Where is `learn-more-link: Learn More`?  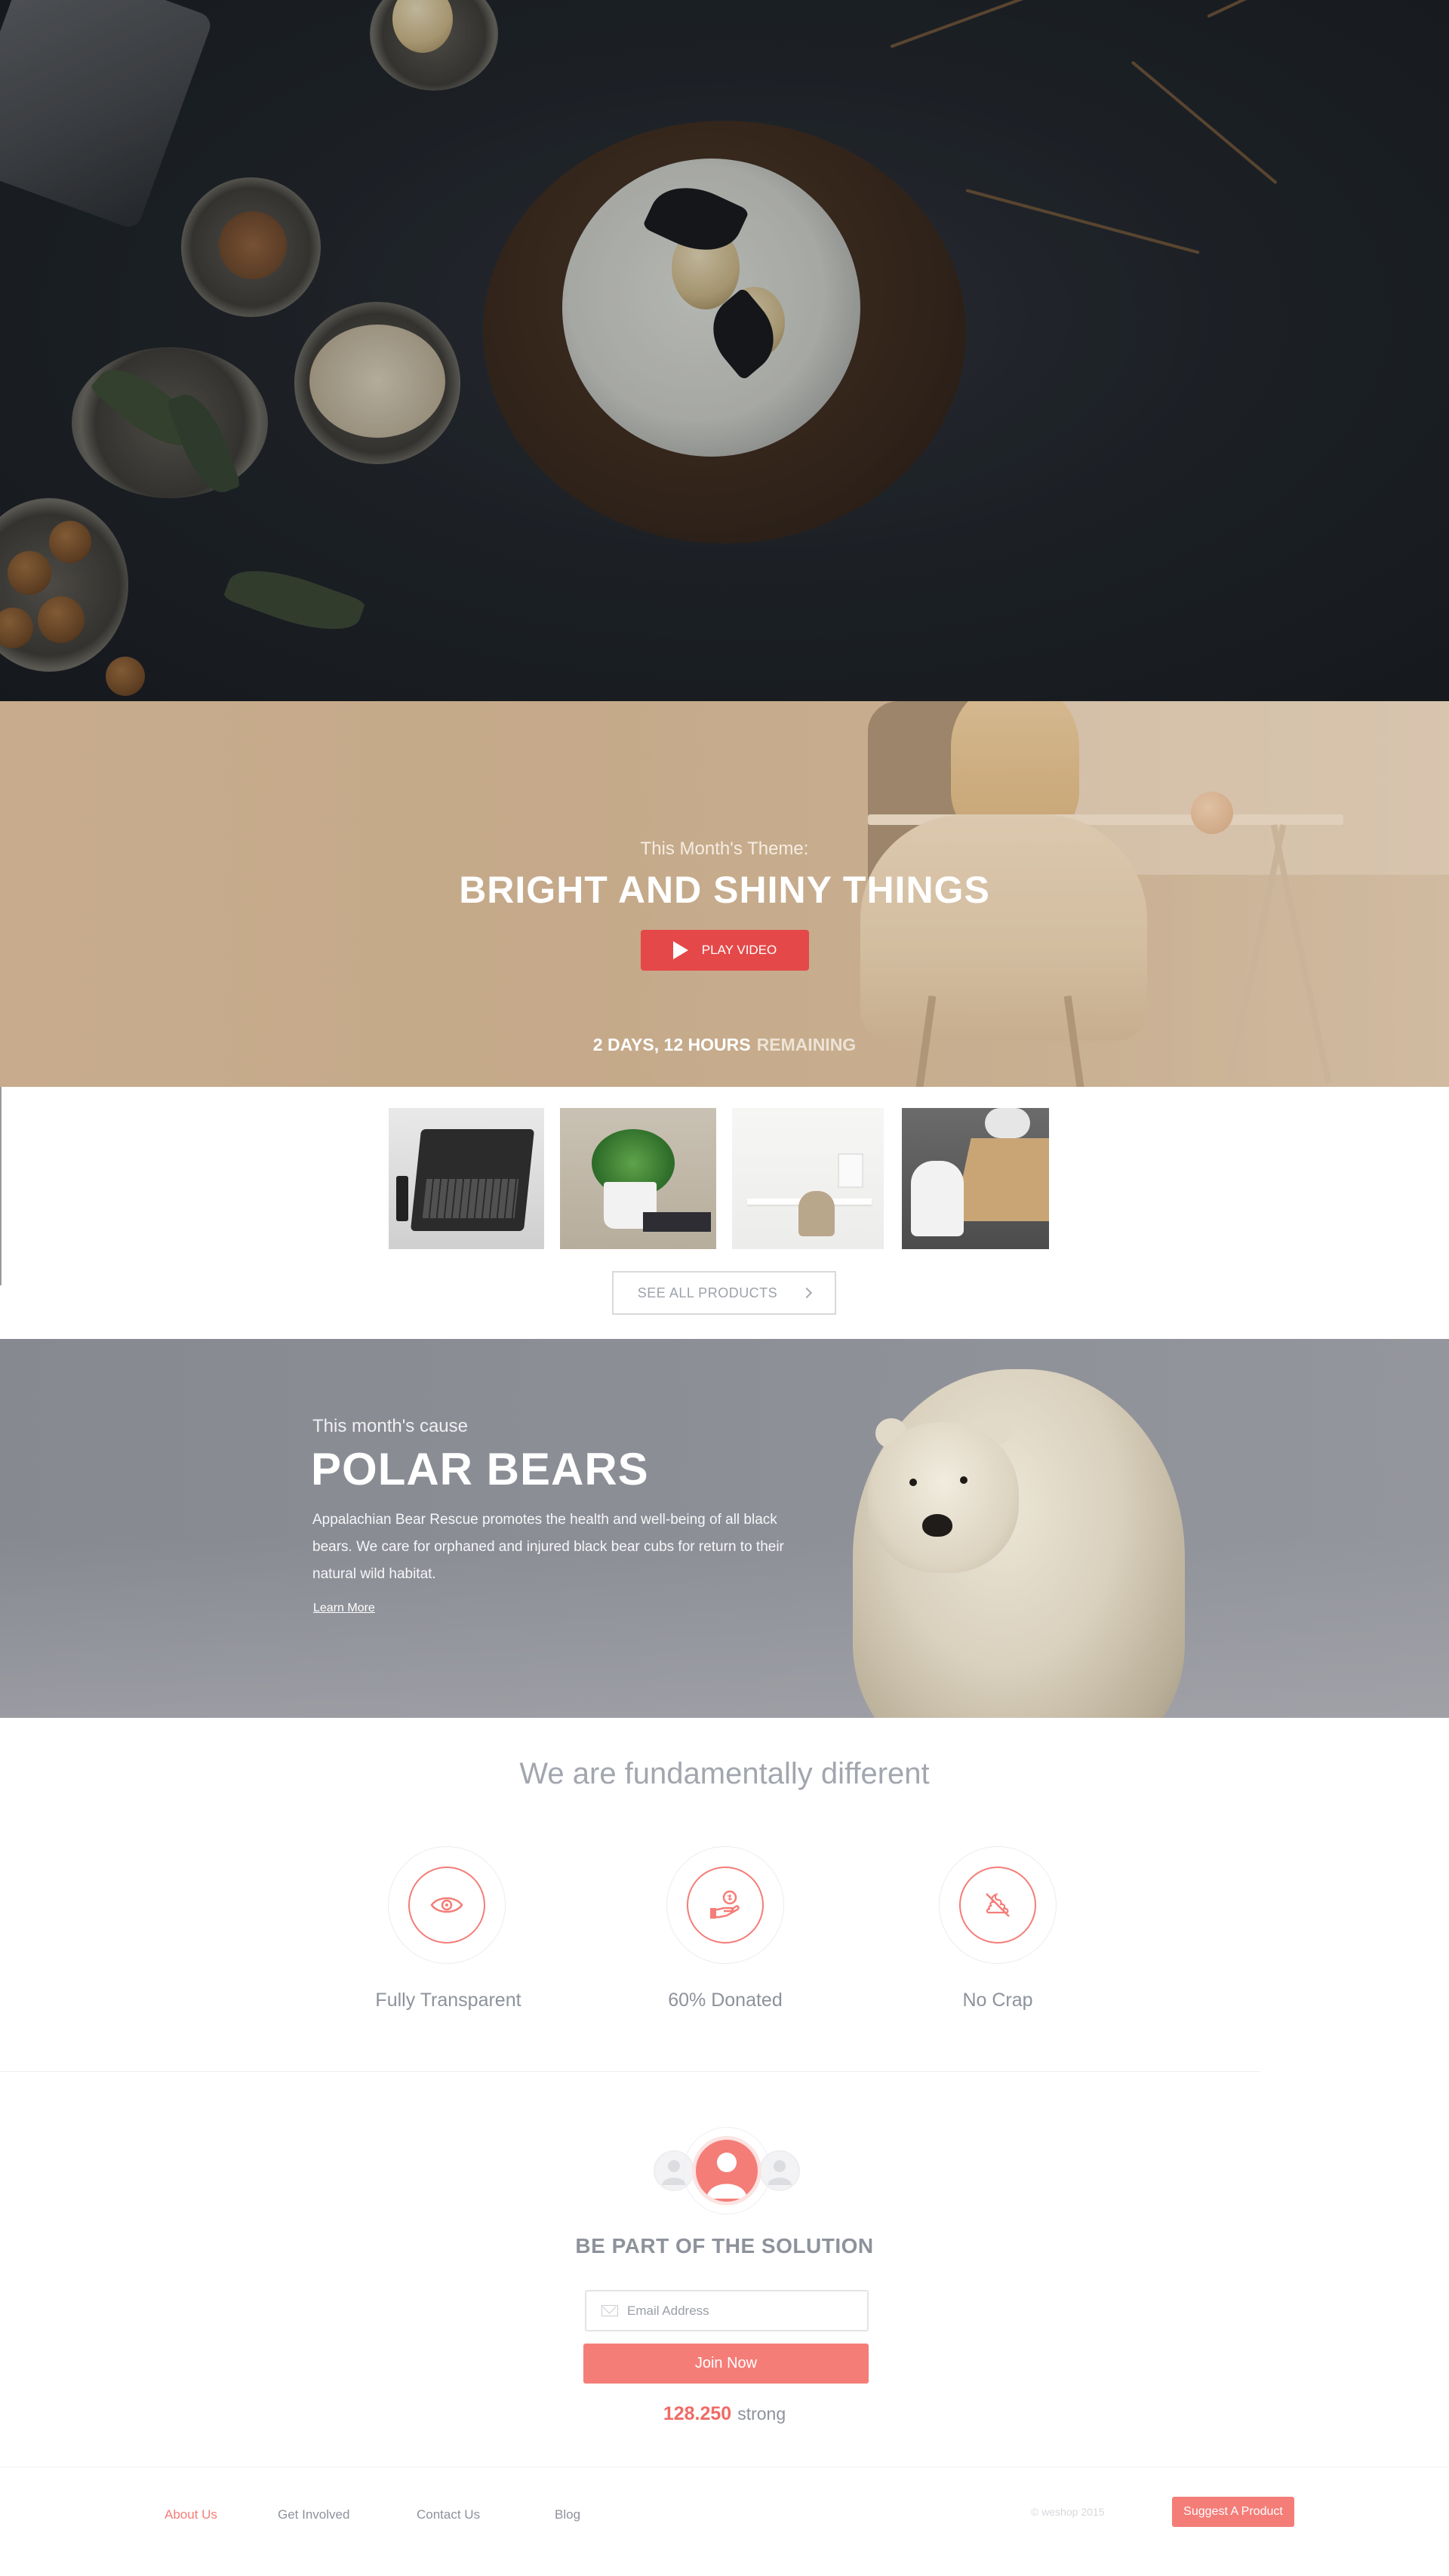 learn-more-link: Learn More is located at coordinates (344, 1608).